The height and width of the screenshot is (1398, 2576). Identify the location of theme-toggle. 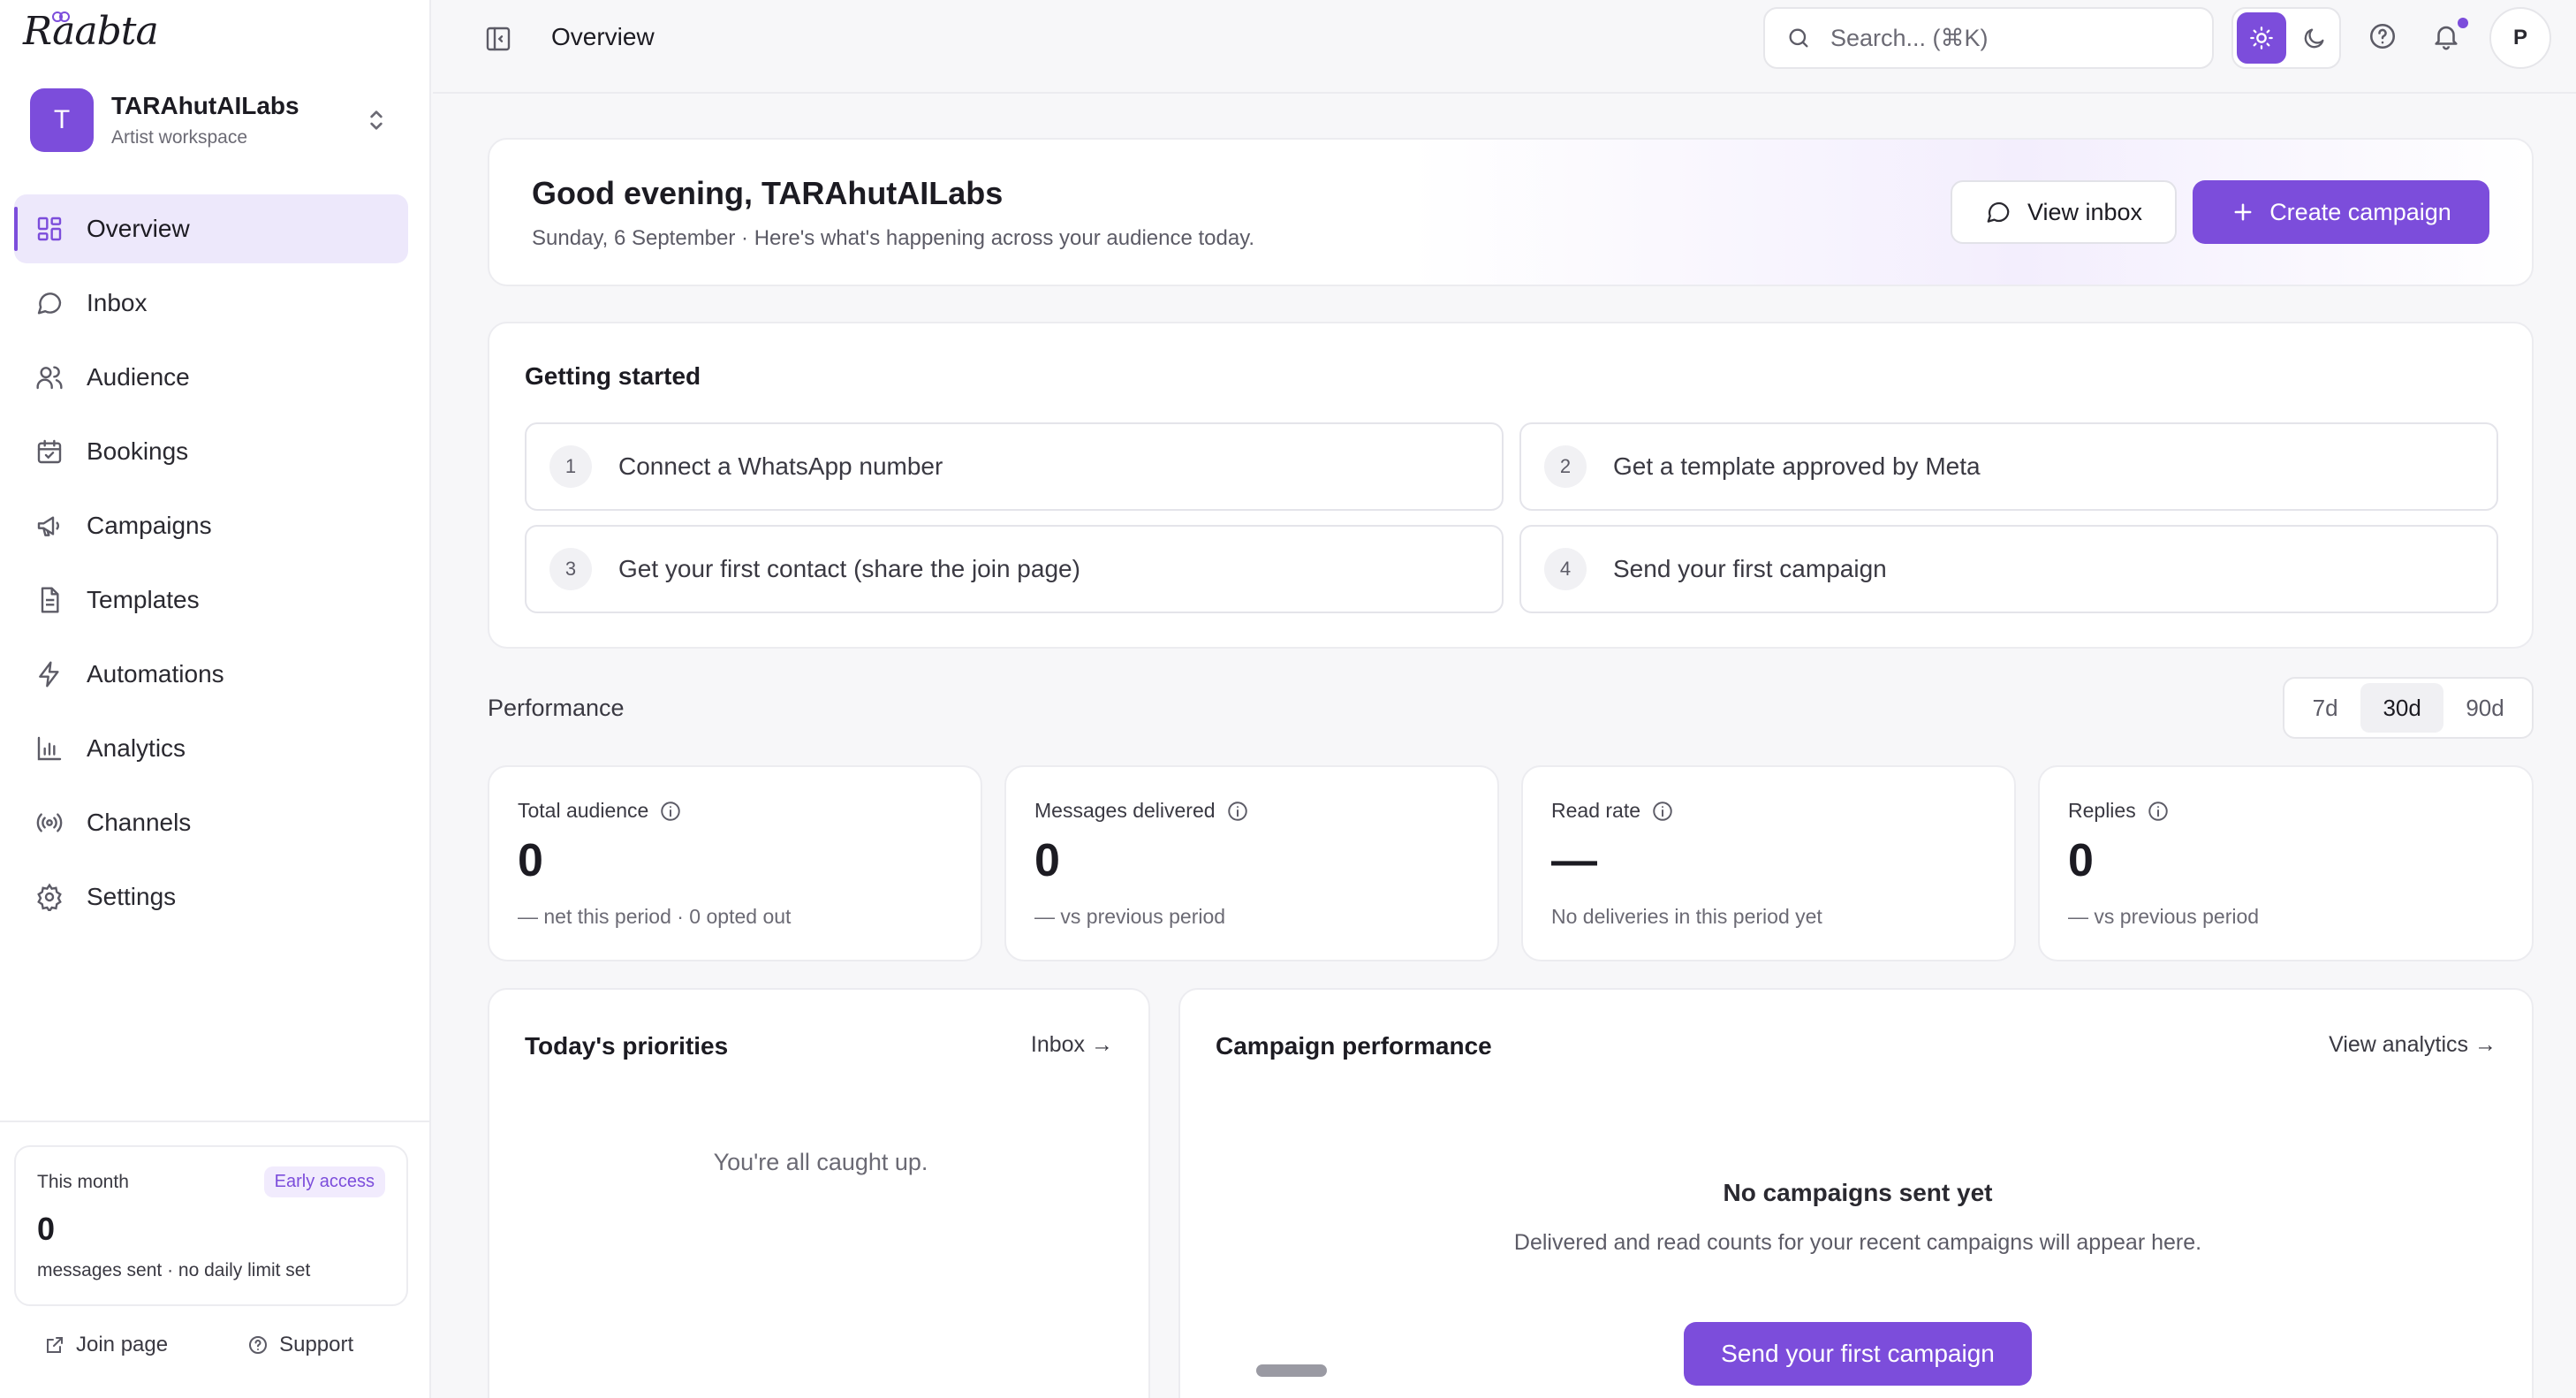
(2286, 38).